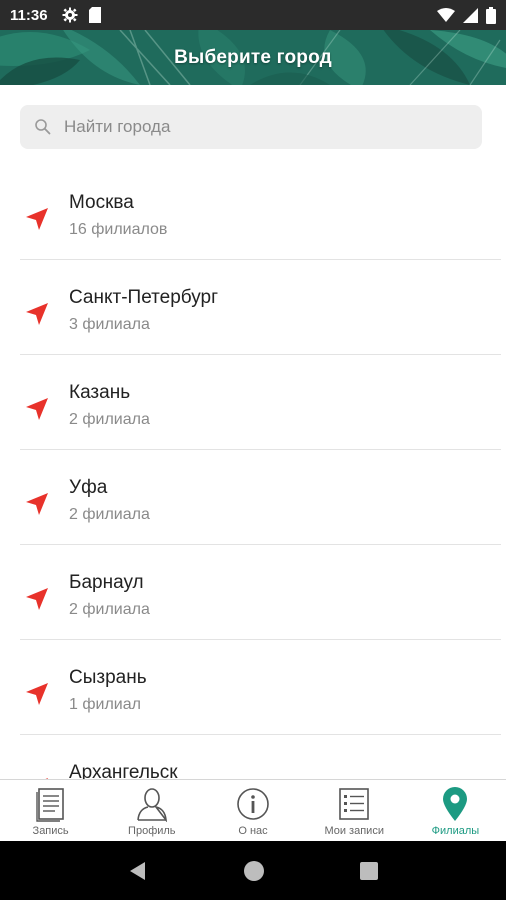 This screenshot has width=506, height=900. What do you see at coordinates (82, 15) in the screenshot?
I see `status-notification-icons` at bounding box center [82, 15].